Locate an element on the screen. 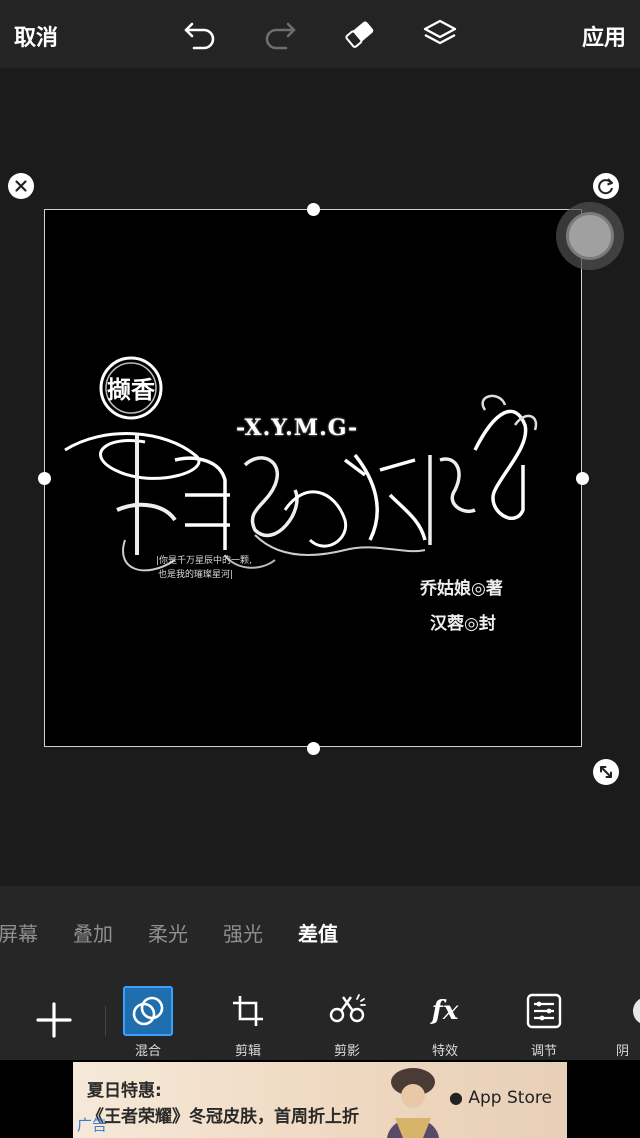 The width and height of the screenshot is (640, 1138). divider is located at coordinates (105, 1021).